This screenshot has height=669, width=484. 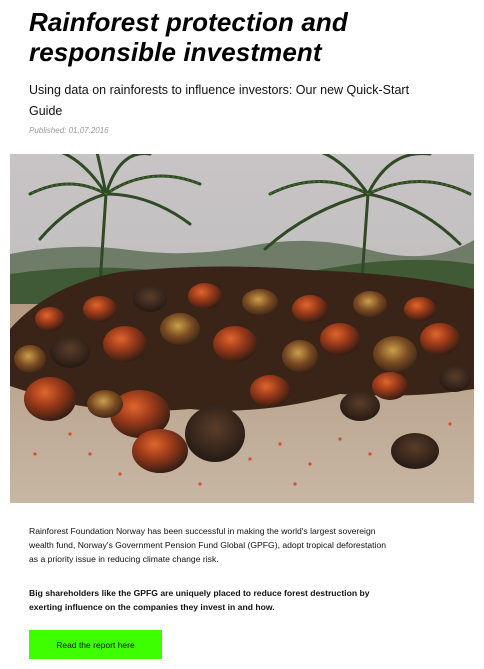 What do you see at coordinates (69, 130) in the screenshot?
I see `published-date: Published: 01.07.2016` at bounding box center [69, 130].